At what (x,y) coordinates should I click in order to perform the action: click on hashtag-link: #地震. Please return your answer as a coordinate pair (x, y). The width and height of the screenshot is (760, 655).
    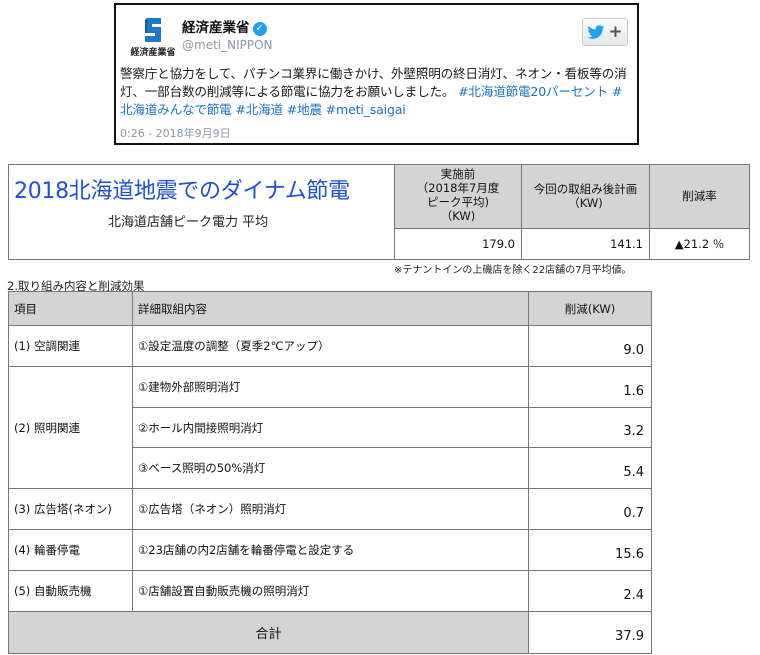
    Looking at the image, I should click on (304, 109).